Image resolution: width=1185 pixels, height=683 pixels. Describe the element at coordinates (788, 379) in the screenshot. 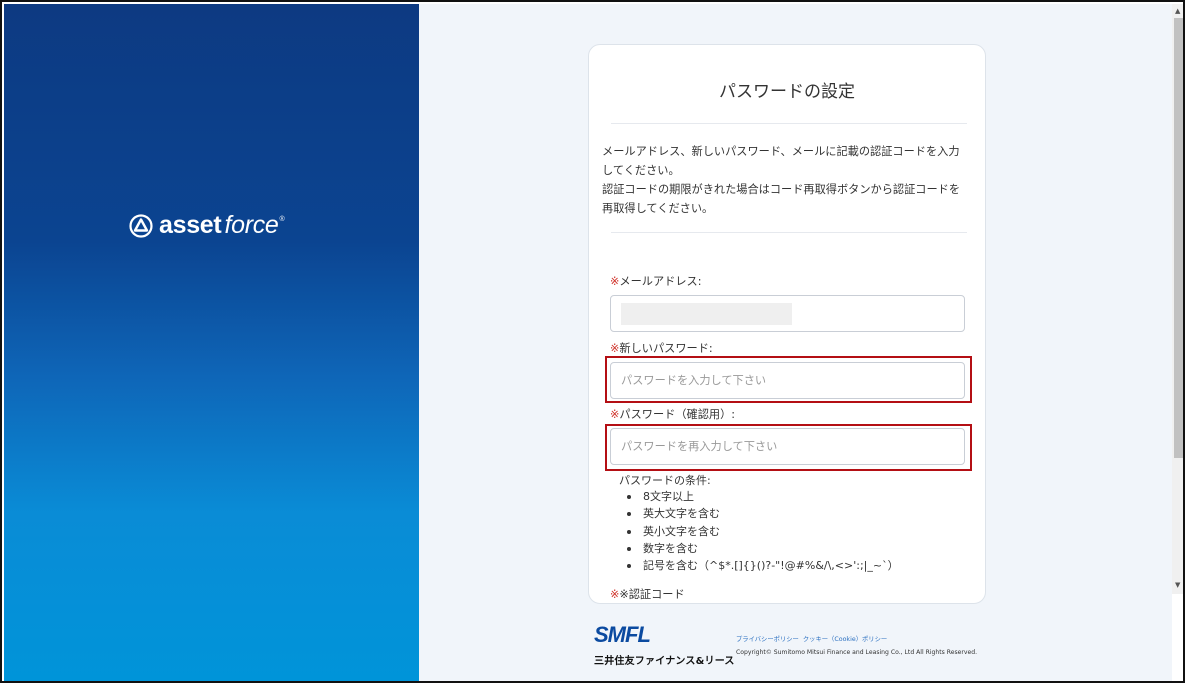

I see `new-password-highlight` at that location.